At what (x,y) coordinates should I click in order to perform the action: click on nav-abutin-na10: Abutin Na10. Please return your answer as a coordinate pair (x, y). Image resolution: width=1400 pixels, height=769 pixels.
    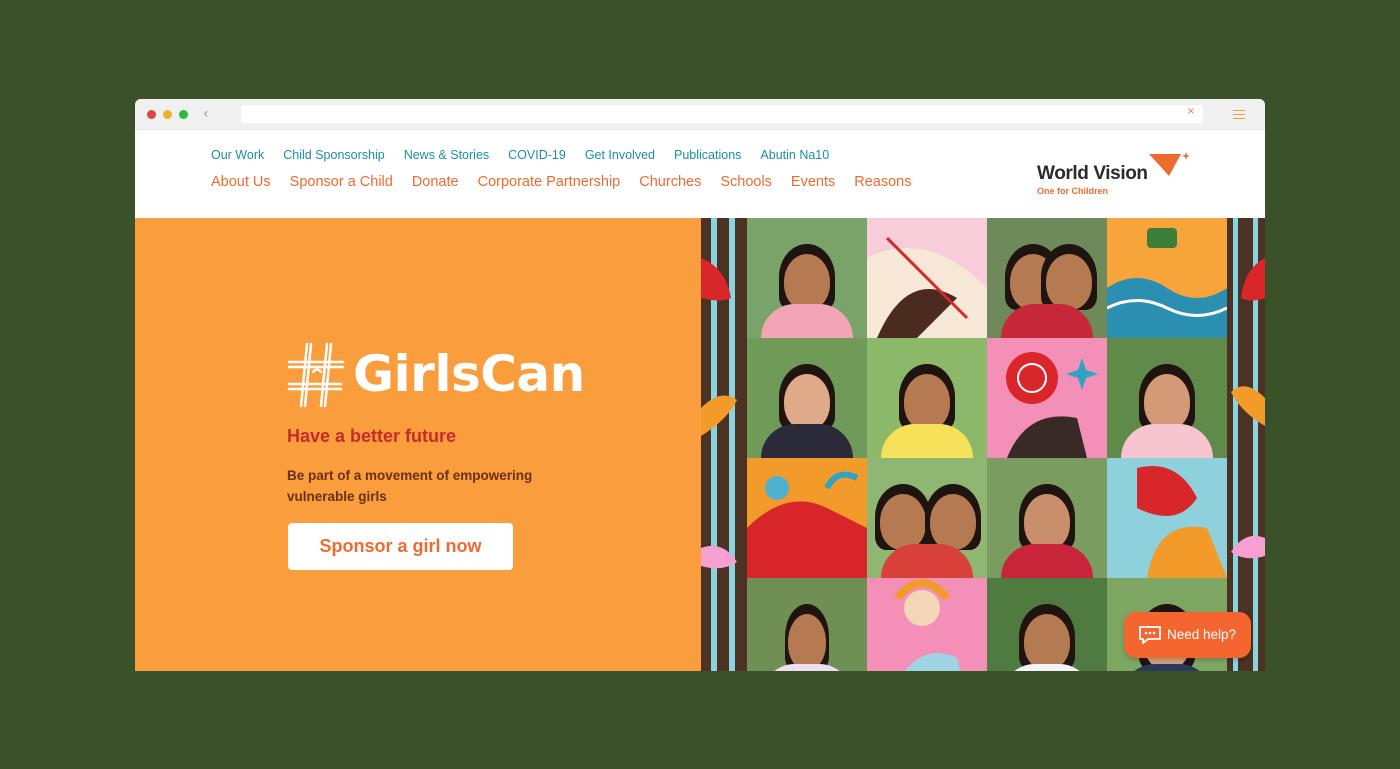
    Looking at the image, I should click on (794, 155).